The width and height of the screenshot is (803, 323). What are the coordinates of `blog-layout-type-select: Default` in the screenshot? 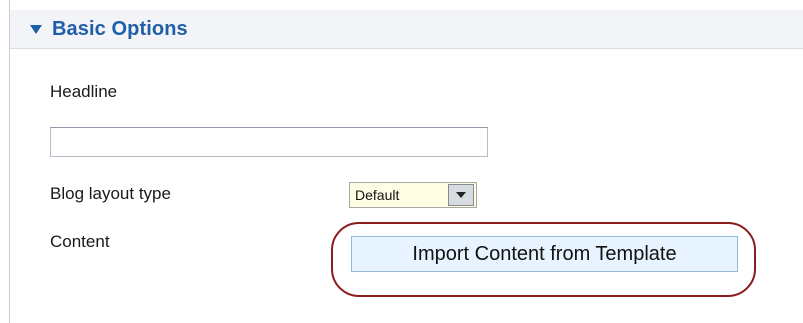 It's located at (413, 195).